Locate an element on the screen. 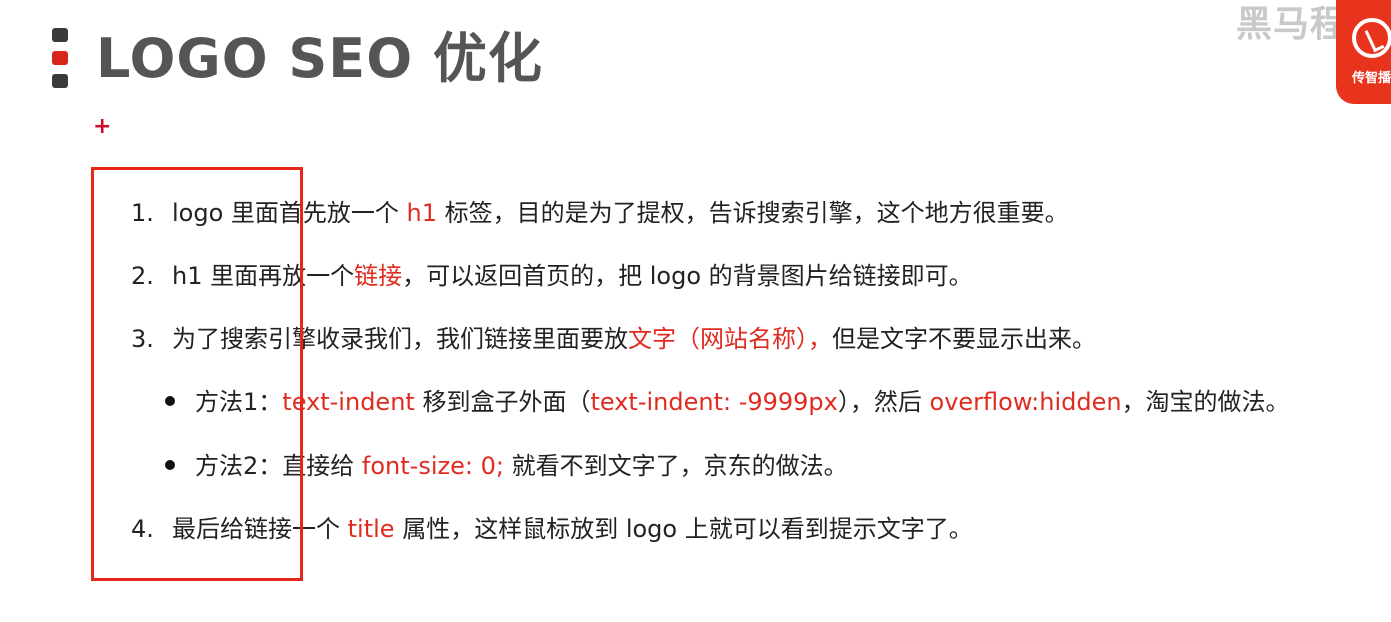 Image resolution: width=1391 pixels, height=622 pixels. brand-logo-icon is located at coordinates (1371, 38).